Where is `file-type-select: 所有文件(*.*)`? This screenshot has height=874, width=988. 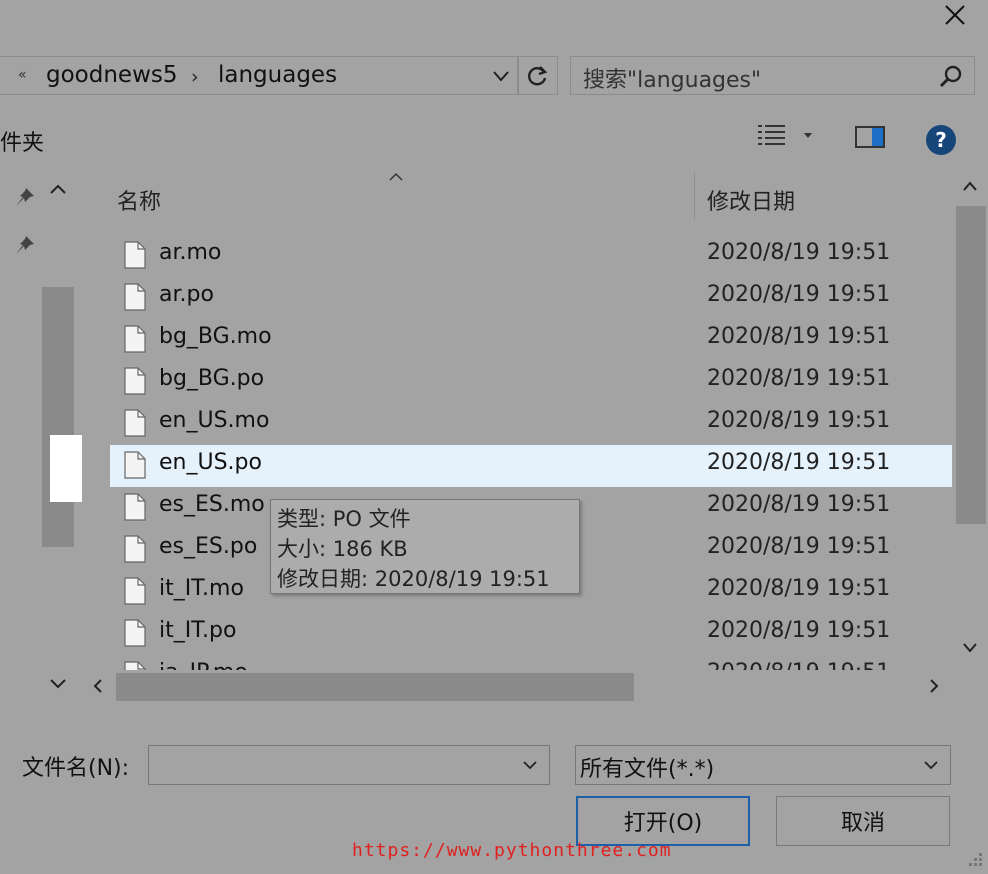 file-type-select: 所有文件(*.*) is located at coordinates (763, 765).